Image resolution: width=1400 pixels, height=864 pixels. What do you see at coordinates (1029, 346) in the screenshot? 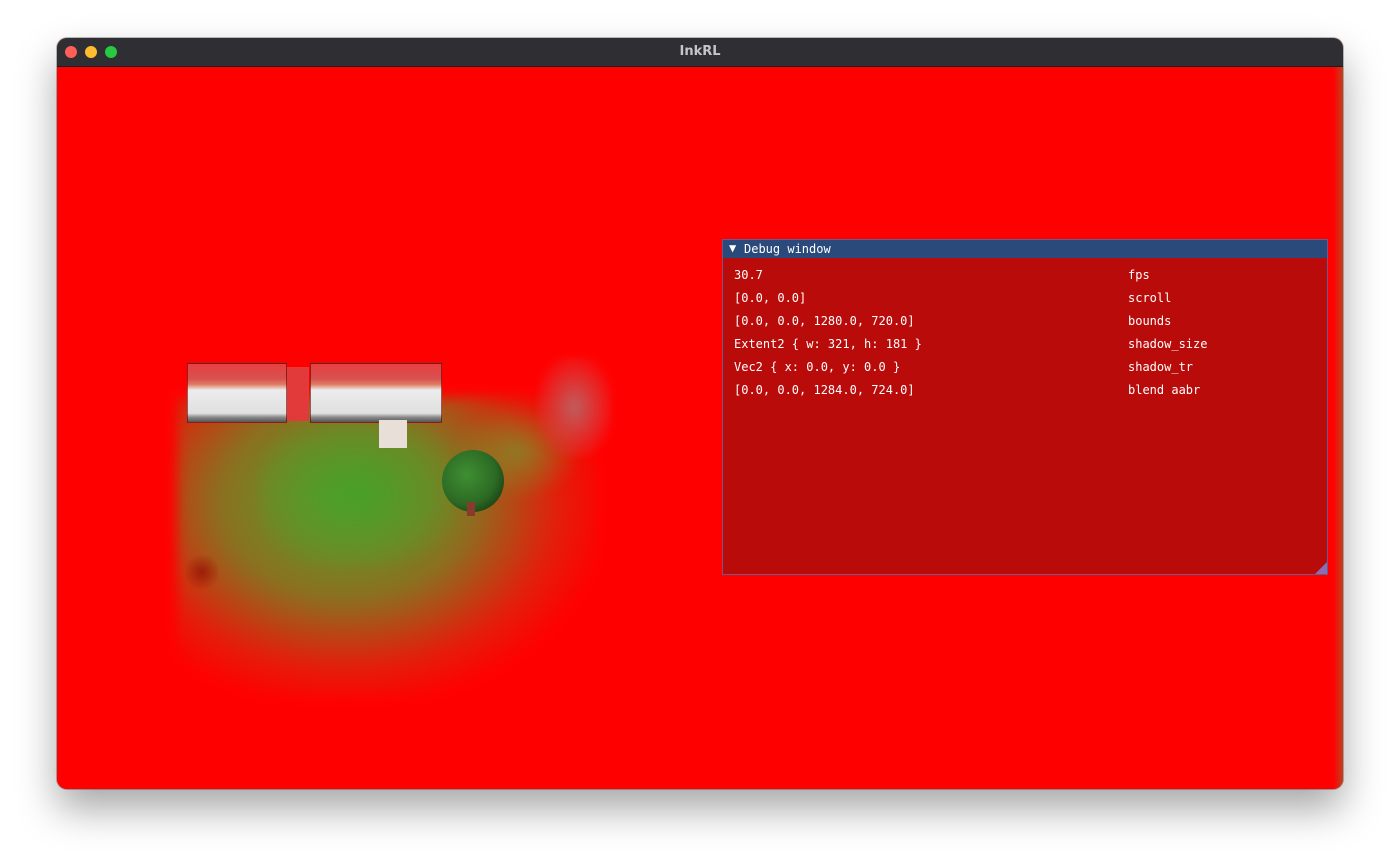
I see `debug-row-shadow-size: Extent2 { w: 321, h: 181 } shadow_size` at bounding box center [1029, 346].